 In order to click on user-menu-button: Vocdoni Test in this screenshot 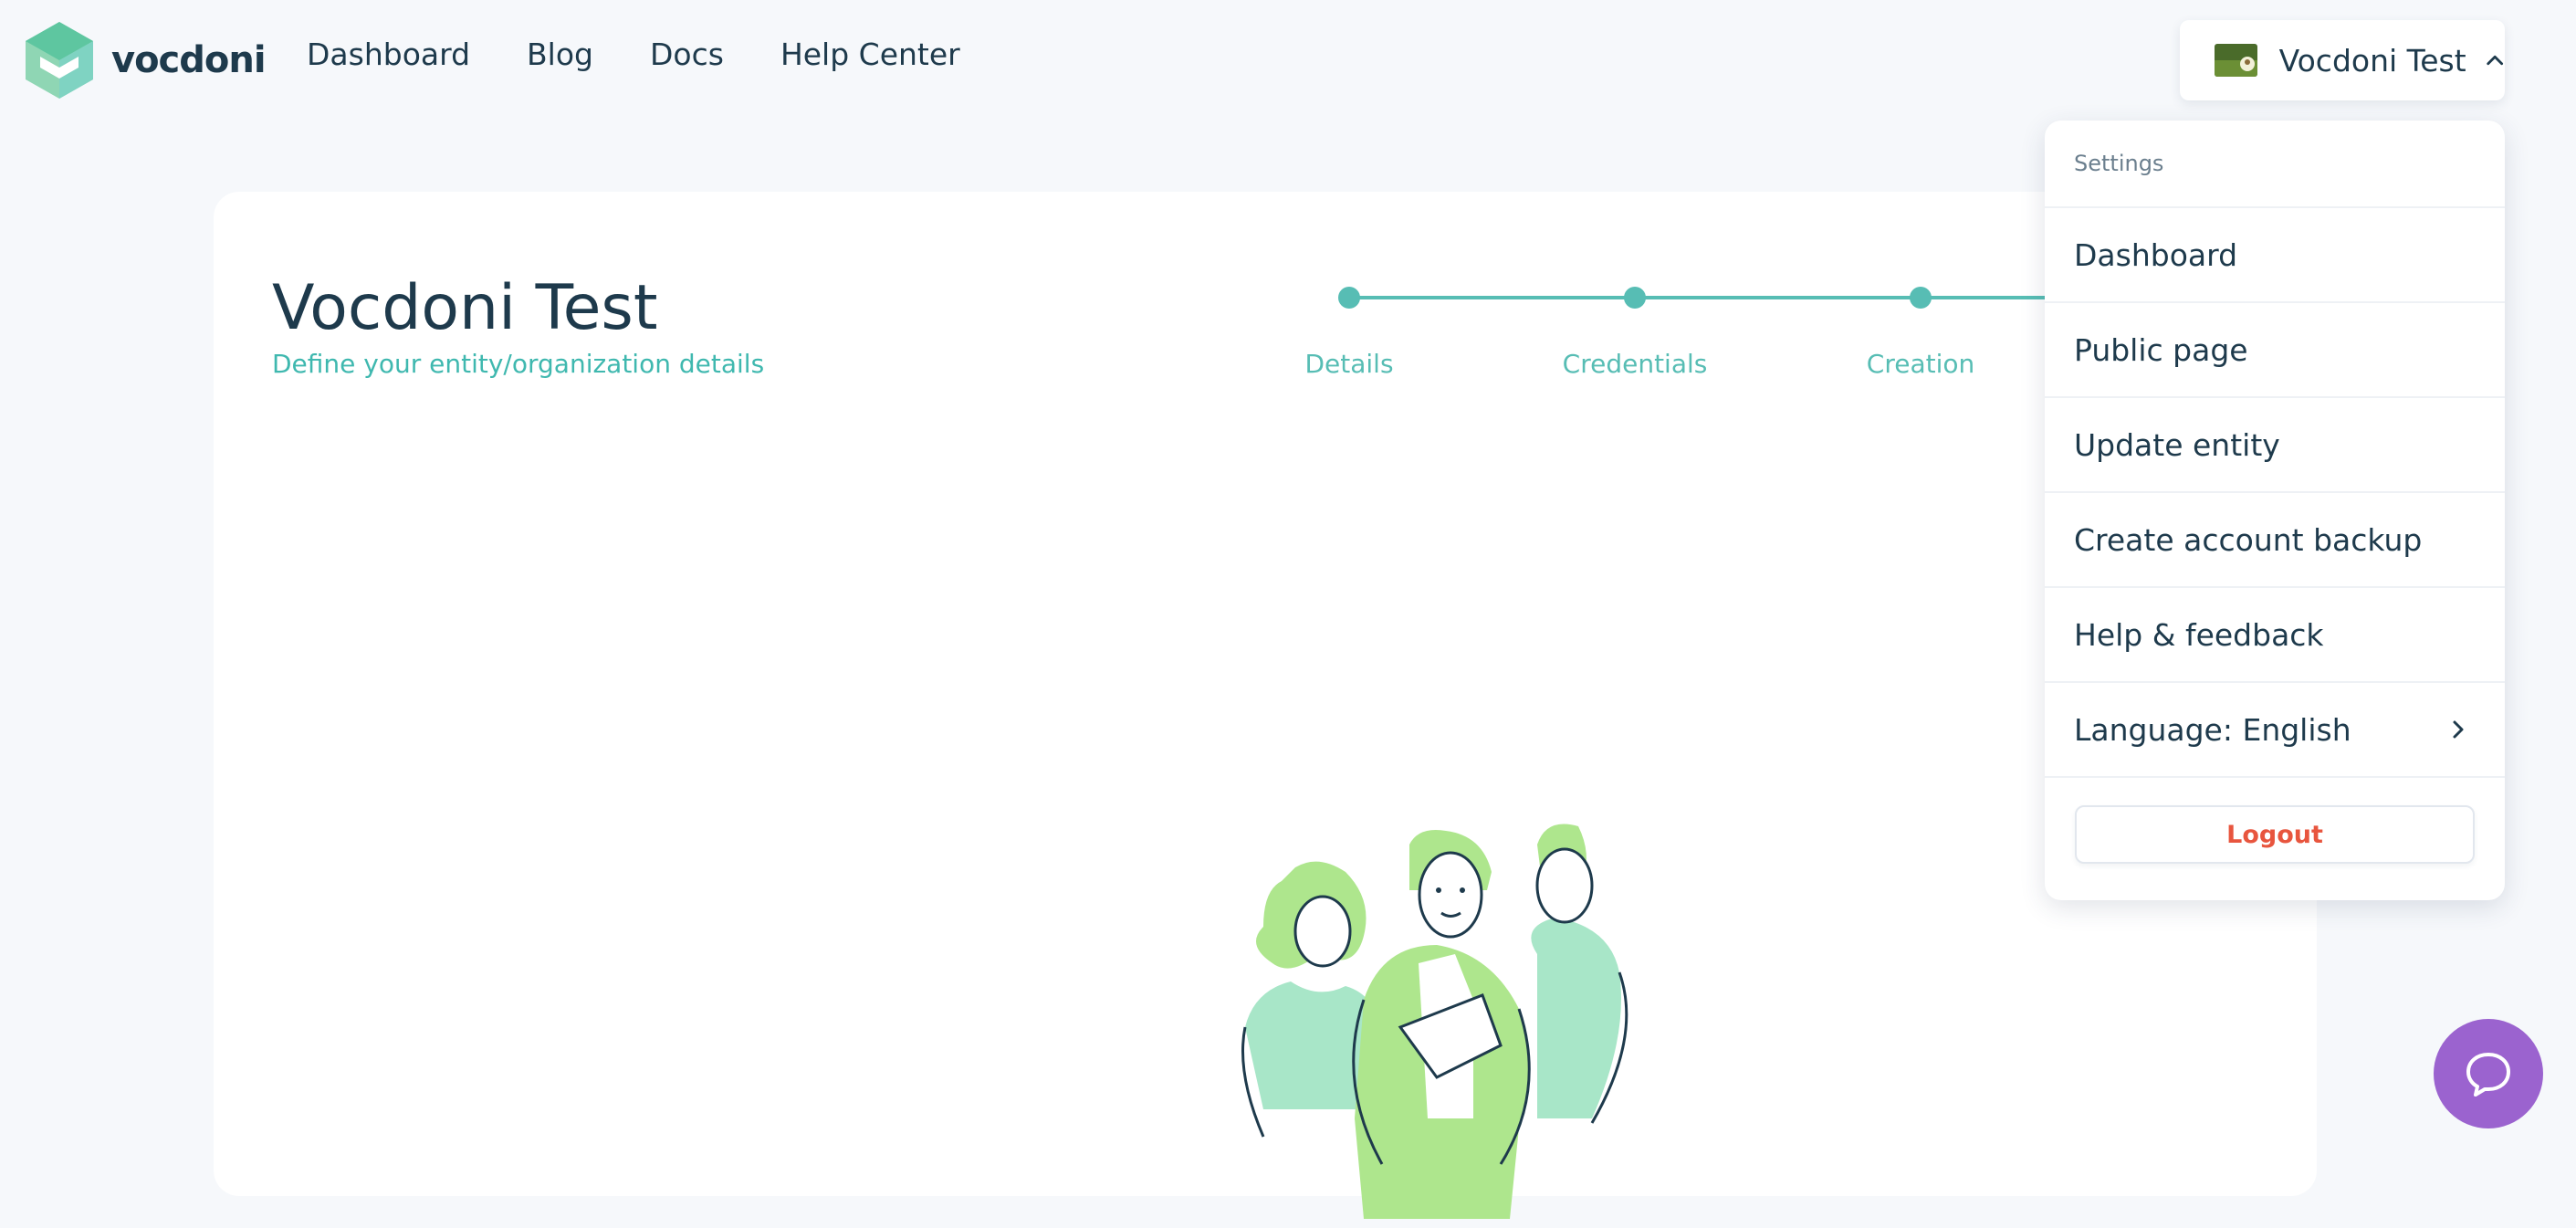, I will do `click(2343, 60)`.